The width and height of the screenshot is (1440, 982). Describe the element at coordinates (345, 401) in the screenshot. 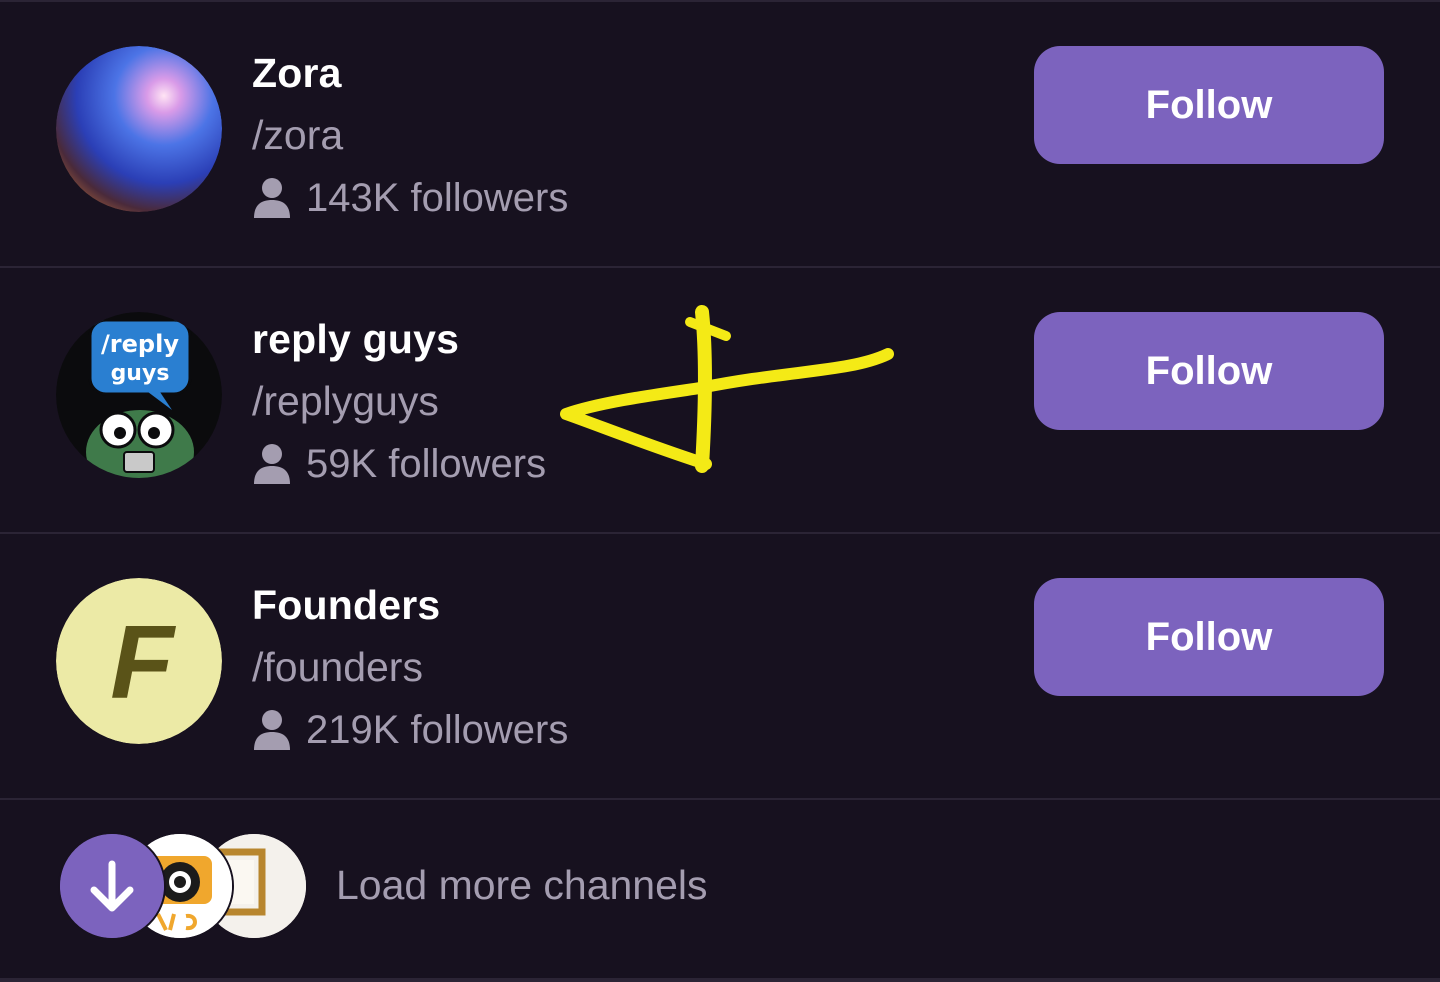

I see `channel-handle: /replyguys` at that location.